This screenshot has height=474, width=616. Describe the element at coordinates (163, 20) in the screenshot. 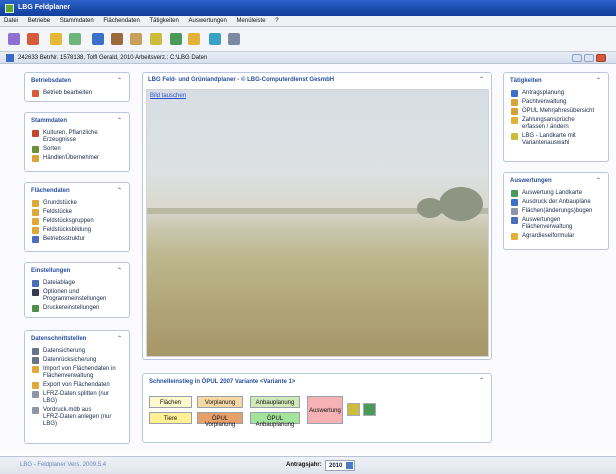

I see `menu-taetigkeiten: Tätigkeiten` at that location.